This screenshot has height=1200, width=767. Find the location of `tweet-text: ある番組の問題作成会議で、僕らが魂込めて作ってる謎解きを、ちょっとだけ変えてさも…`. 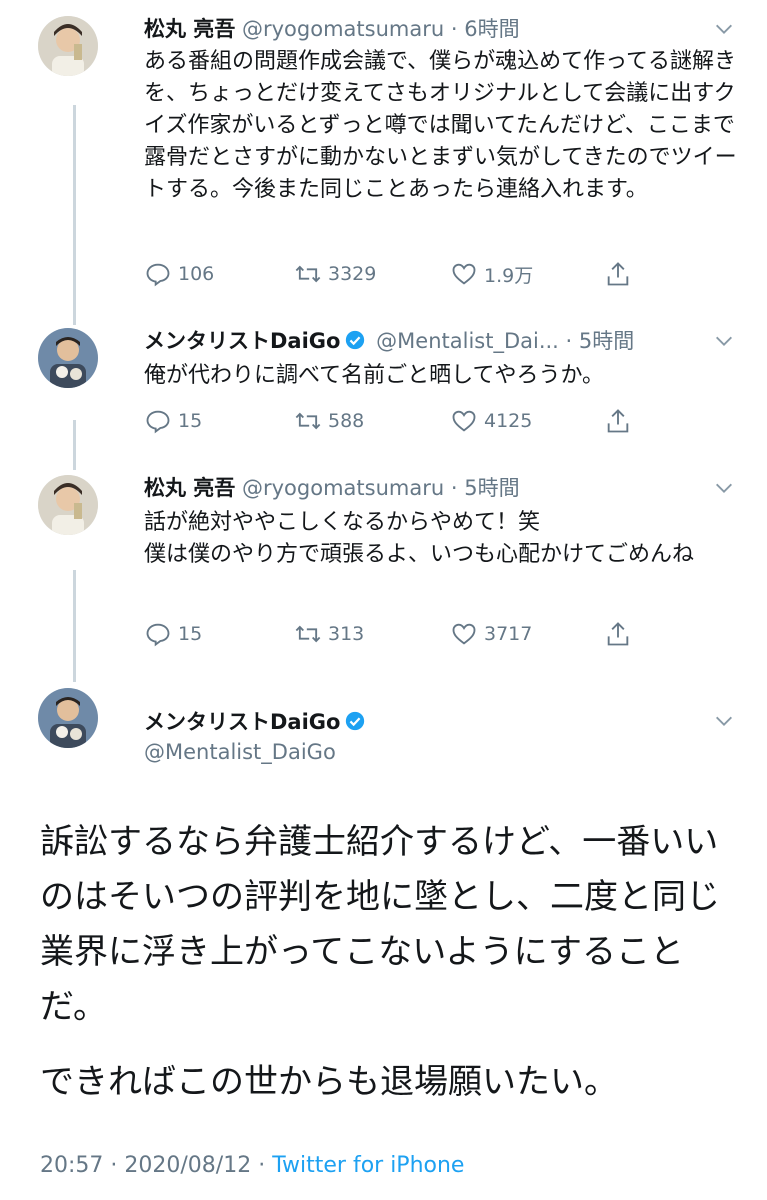

tweet-text: ある番組の問題作成会議で、僕らが魂込めて作ってる謎解きを、ちょっとだけ変えてさも… is located at coordinates (440, 125).